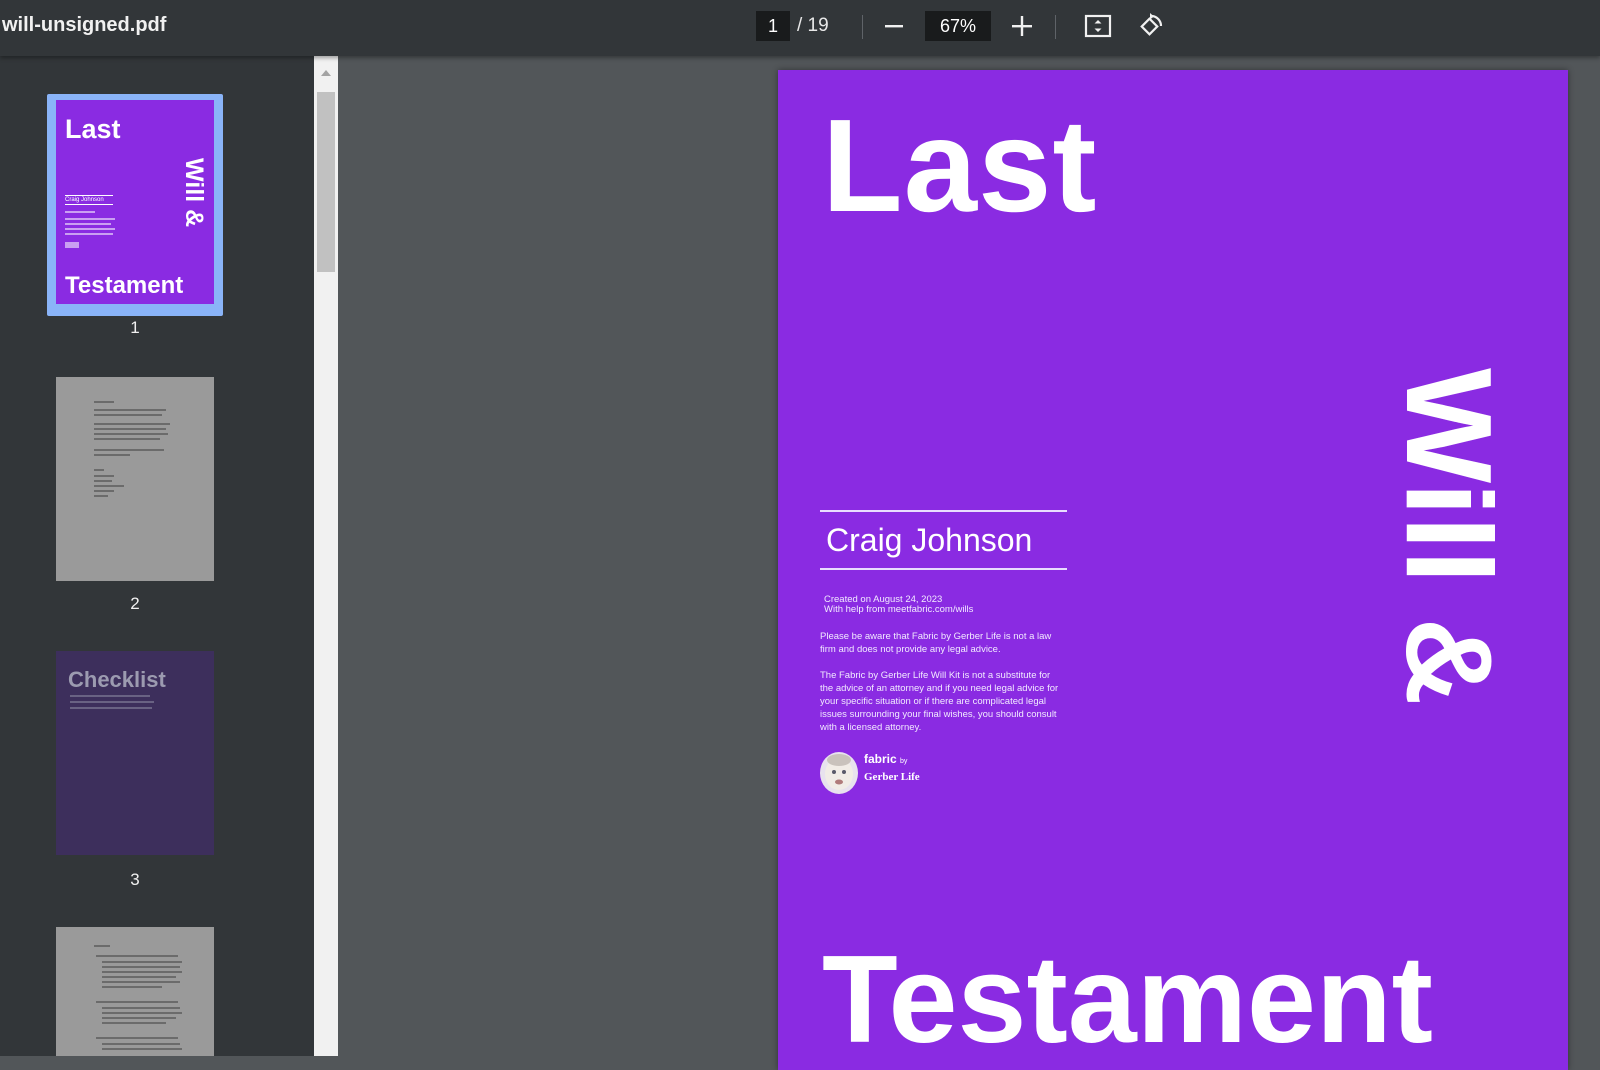  I want to click on document-title: will-unsigned.pdf, so click(84, 25).